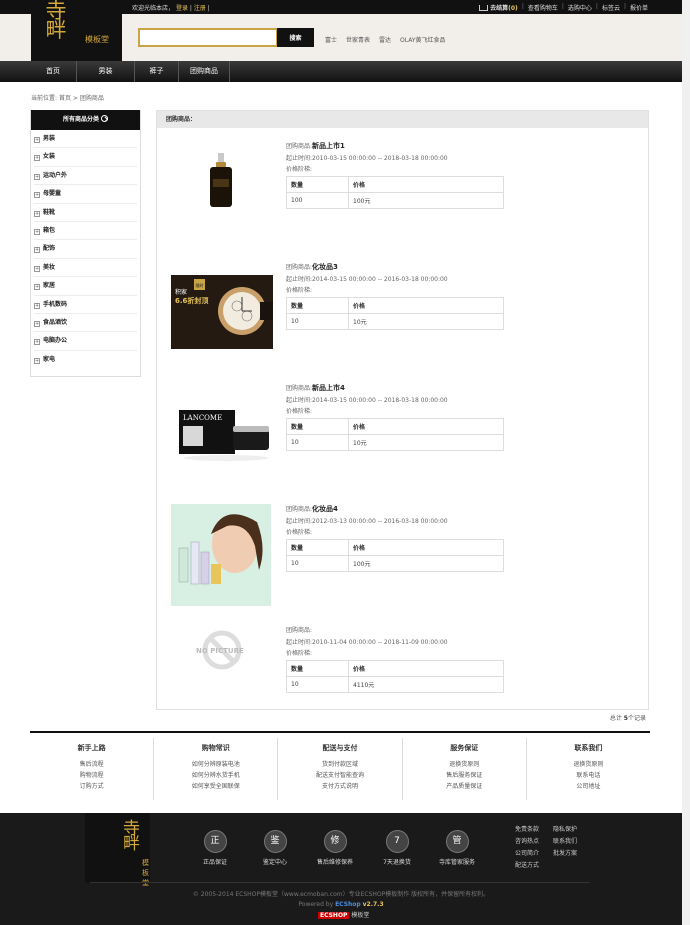  Describe the element at coordinates (91, 748) in the screenshot. I see `help-column-title: 新手上路` at that location.